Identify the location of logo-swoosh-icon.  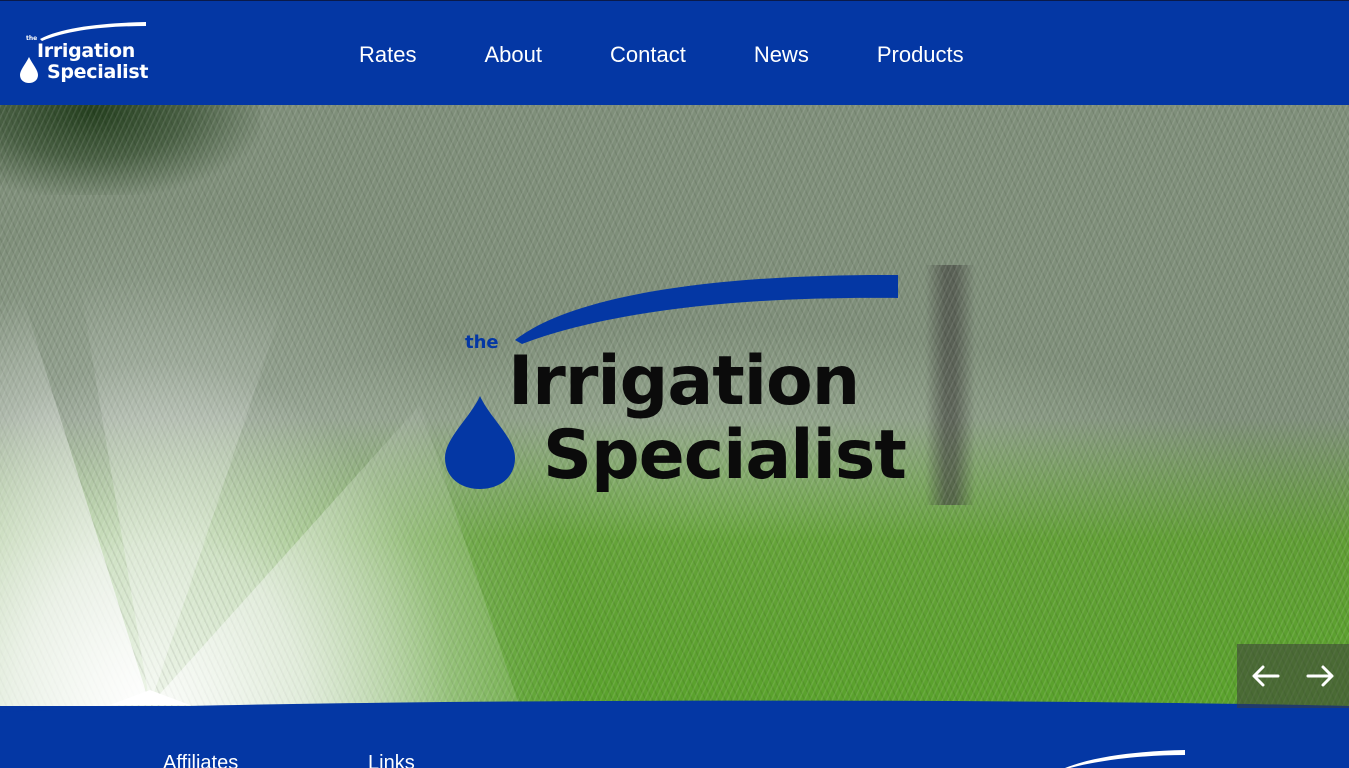
(706, 309).